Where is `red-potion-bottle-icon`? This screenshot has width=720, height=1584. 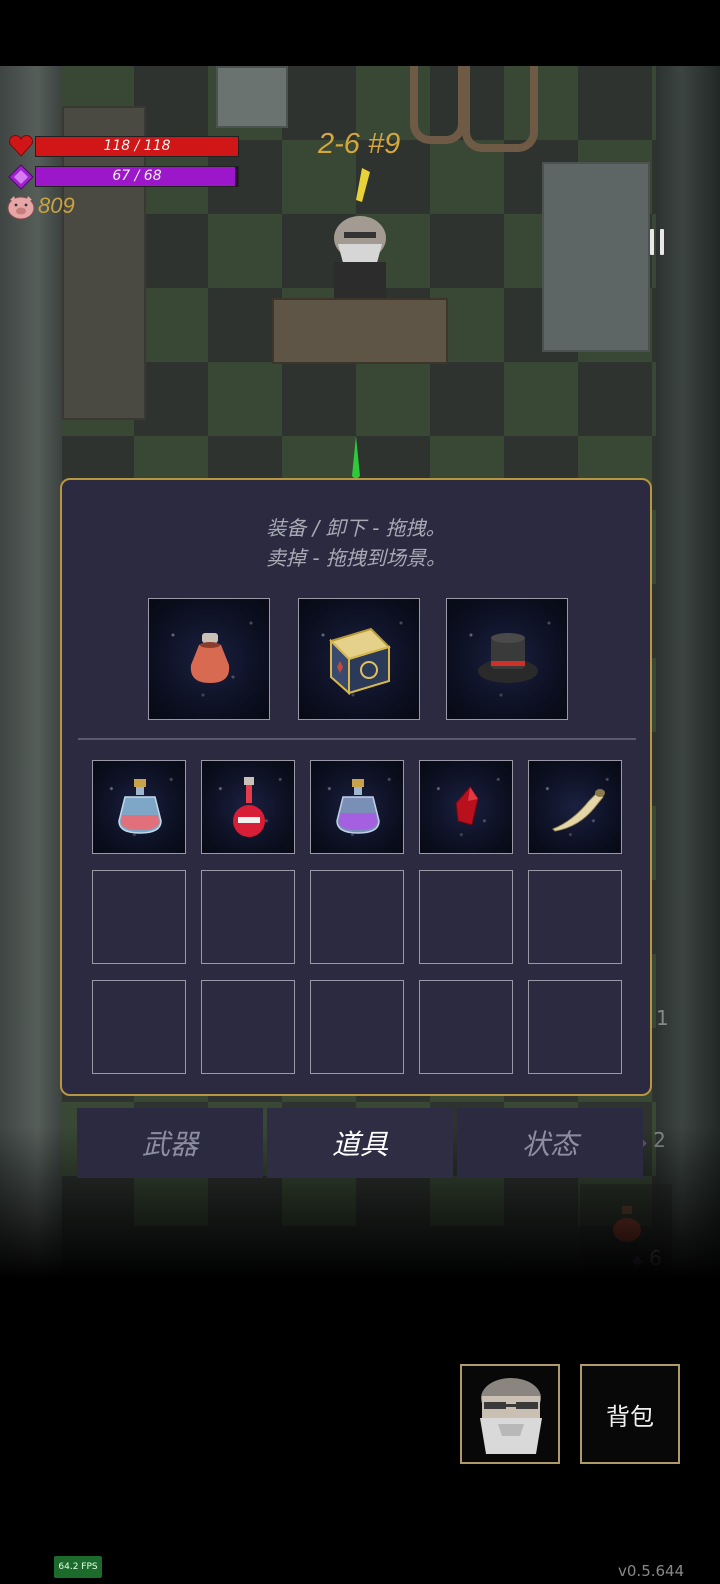
red-potion-bottle-icon is located at coordinates (249, 807).